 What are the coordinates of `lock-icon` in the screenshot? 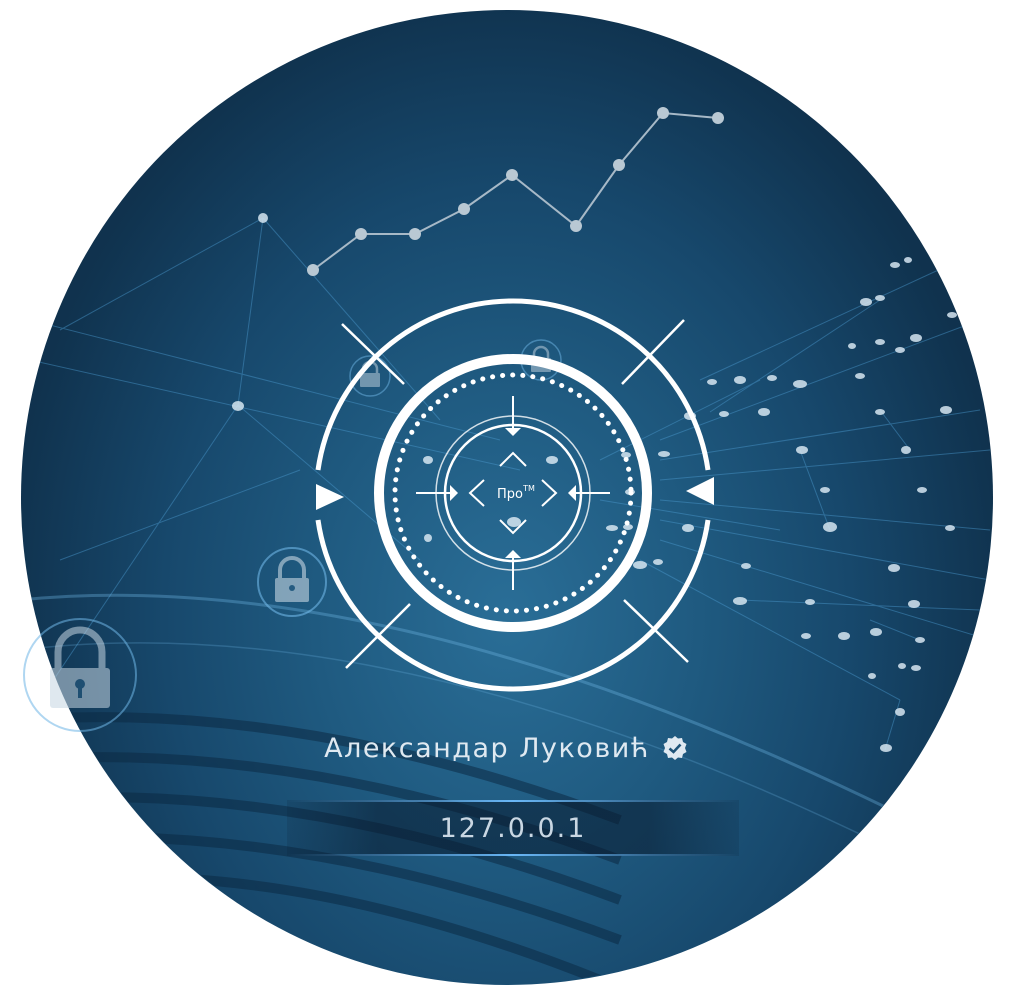 It's located at (292, 582).